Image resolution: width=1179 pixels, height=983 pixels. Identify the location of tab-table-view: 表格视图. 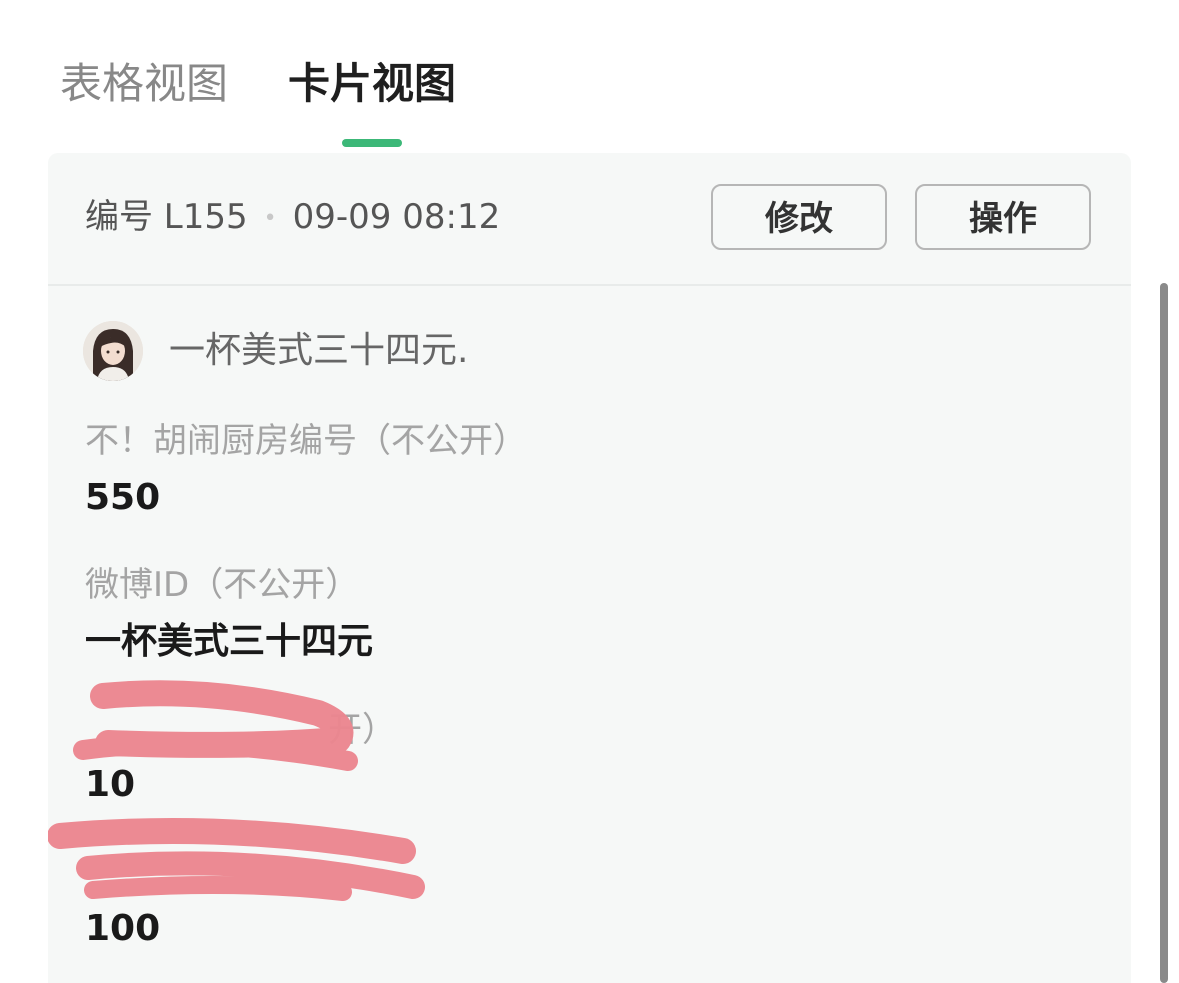
(144, 84).